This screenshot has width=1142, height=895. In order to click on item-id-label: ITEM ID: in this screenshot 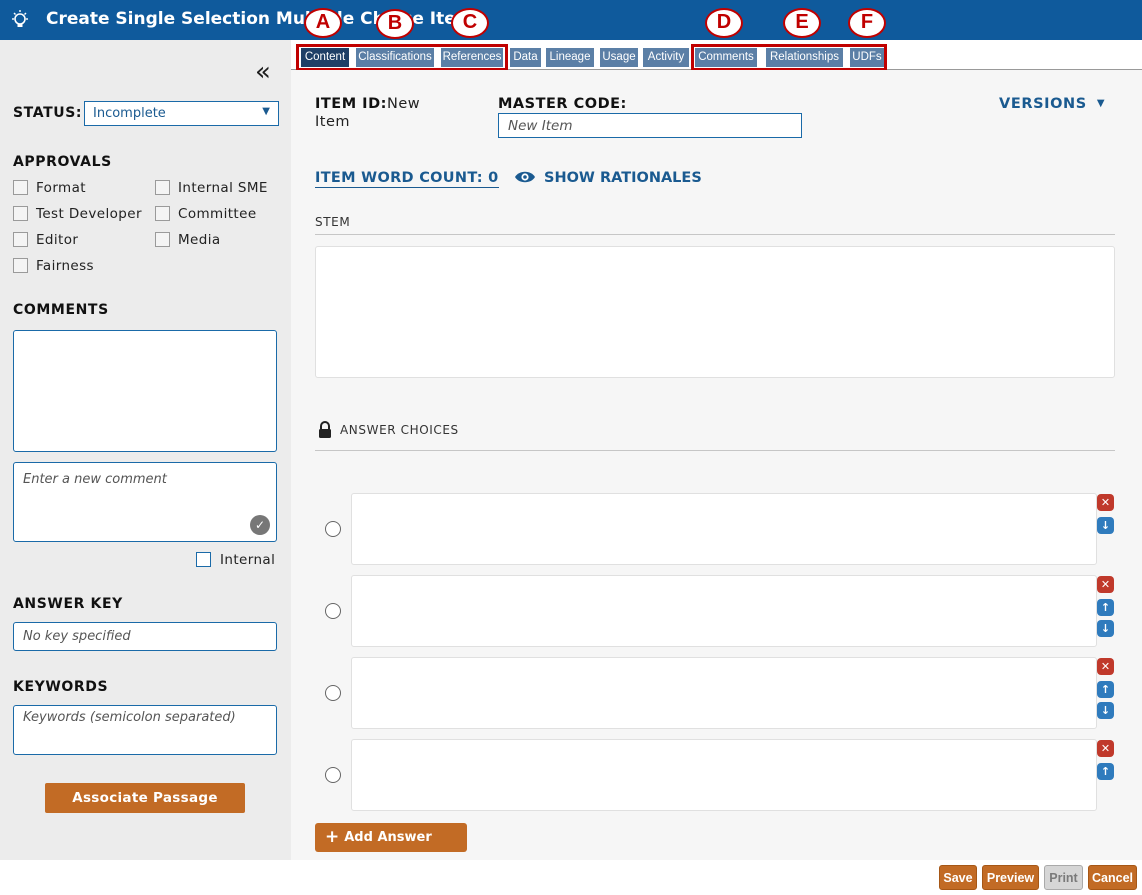, I will do `click(351, 104)`.